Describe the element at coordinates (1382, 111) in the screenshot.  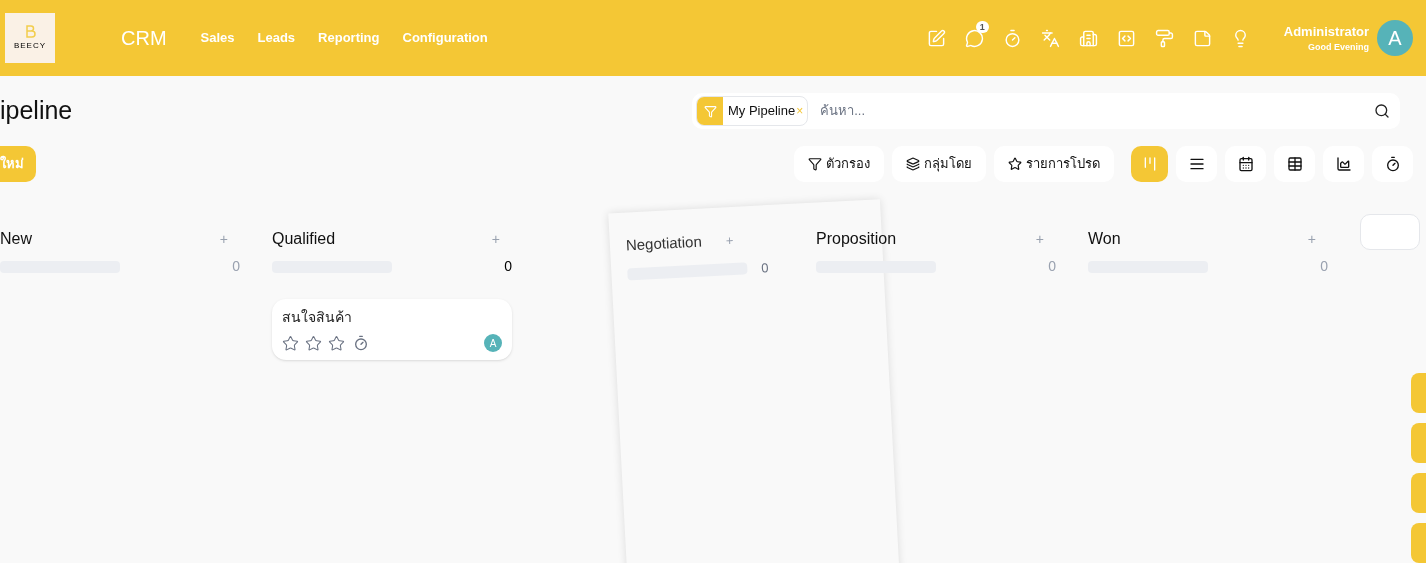
I see `search-icon` at that location.